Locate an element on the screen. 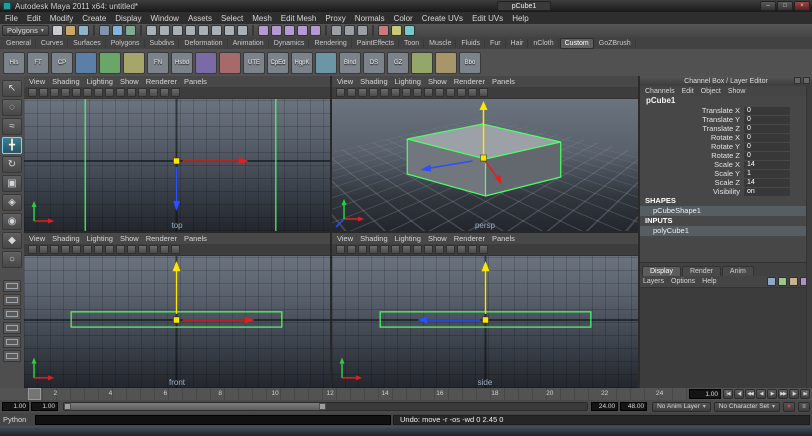  menu-item: Normals is located at coordinates (370, 18).